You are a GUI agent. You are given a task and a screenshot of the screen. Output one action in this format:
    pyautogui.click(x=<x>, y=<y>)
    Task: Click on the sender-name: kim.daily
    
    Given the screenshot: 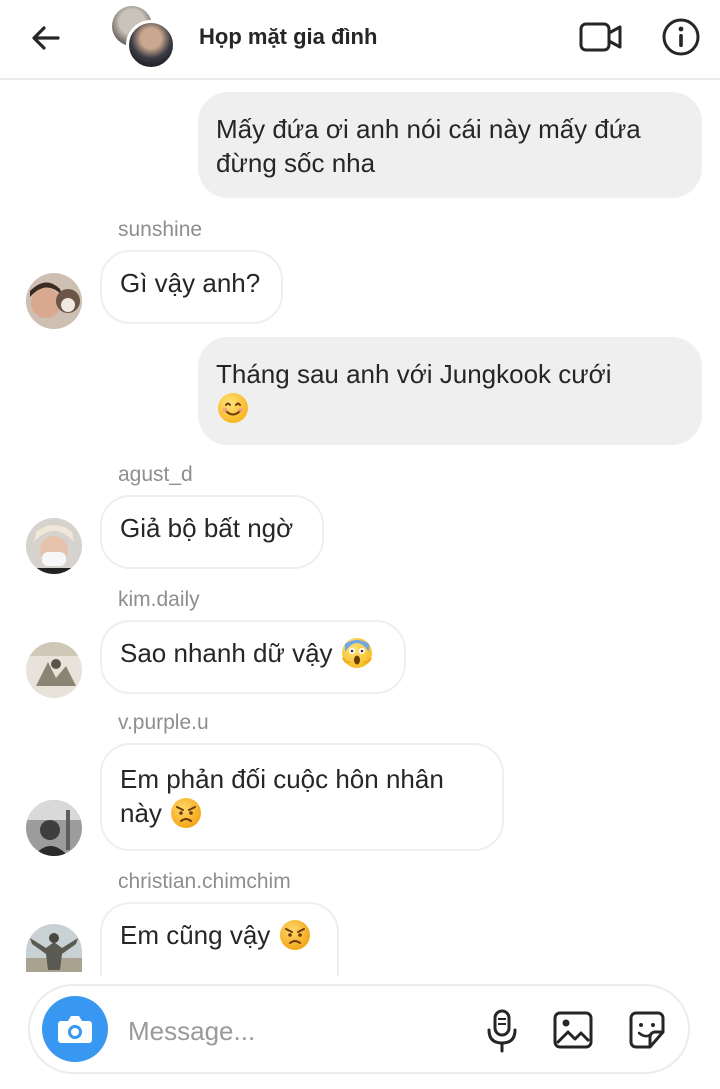 What is the action you would take?
    pyautogui.click(x=159, y=599)
    